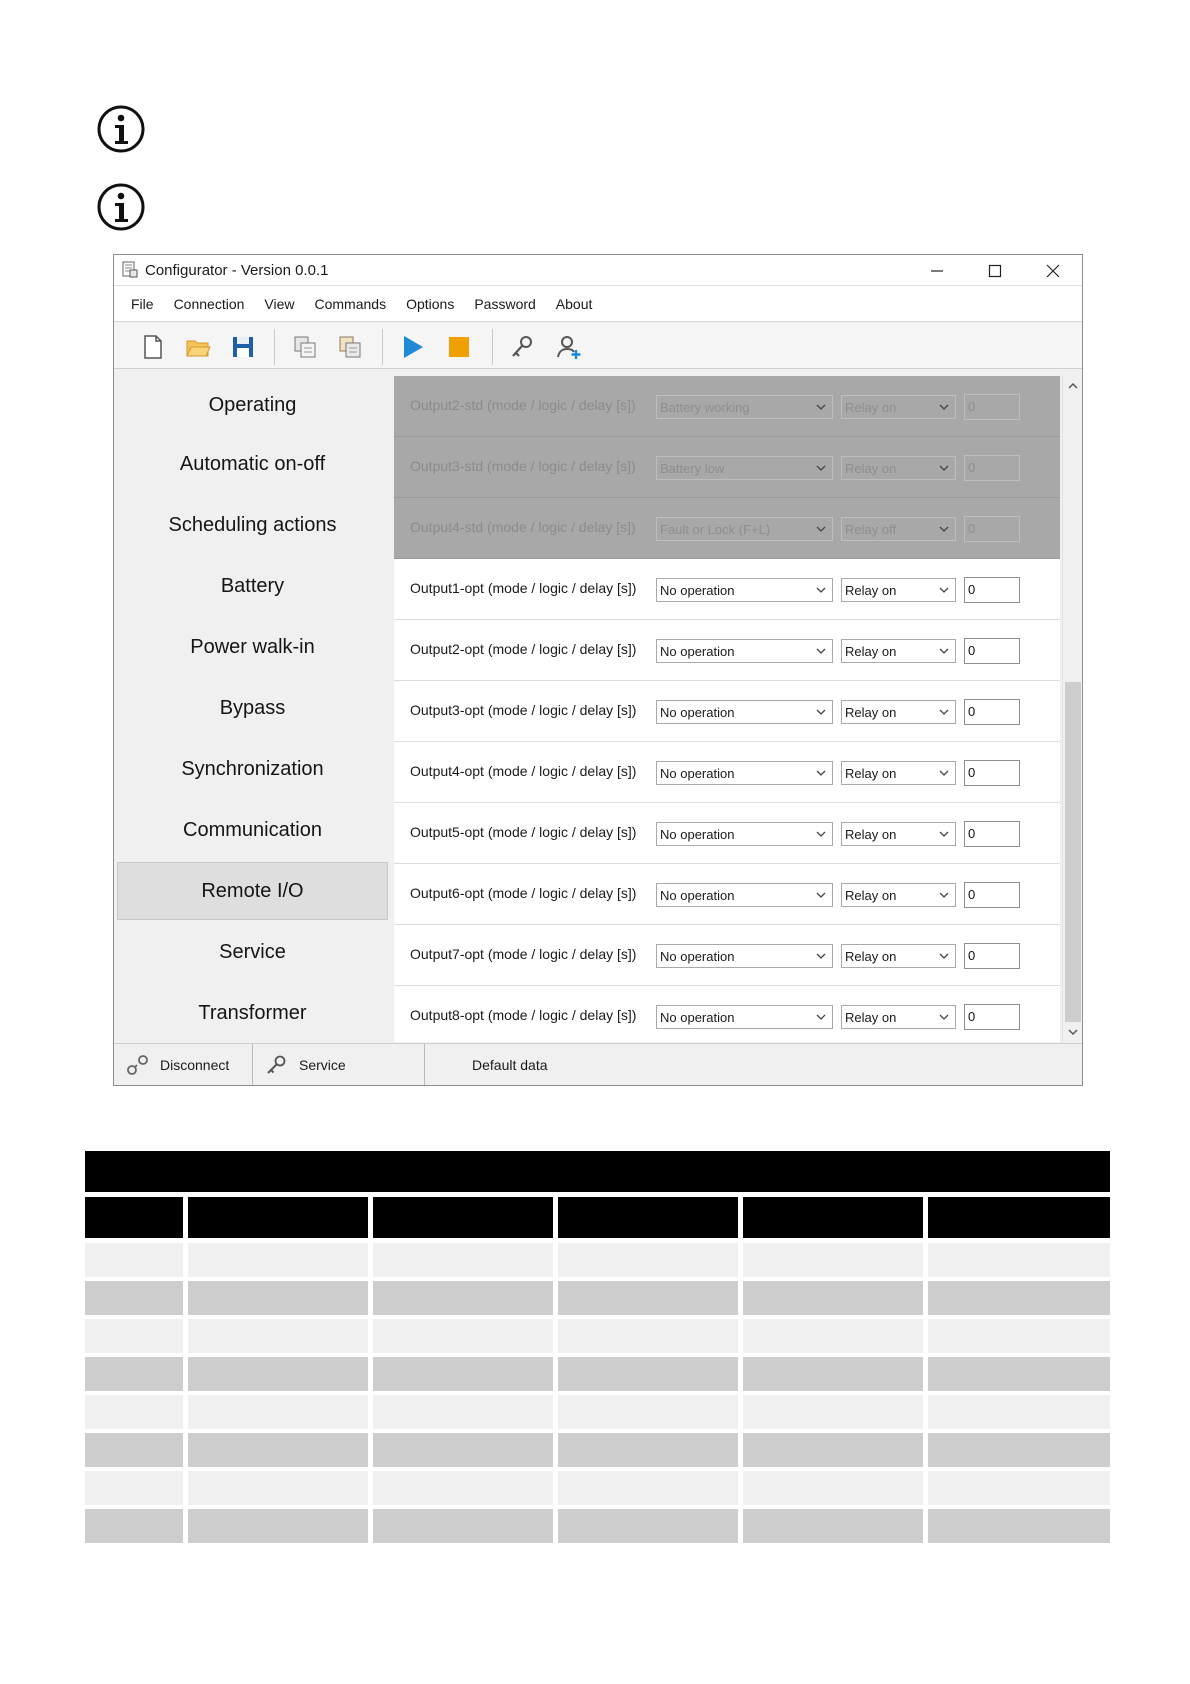 Image resolution: width=1190 pixels, height=1684 pixels. I want to click on output-label: Output2-opt (mode / logic / delay [s]), so click(523, 649).